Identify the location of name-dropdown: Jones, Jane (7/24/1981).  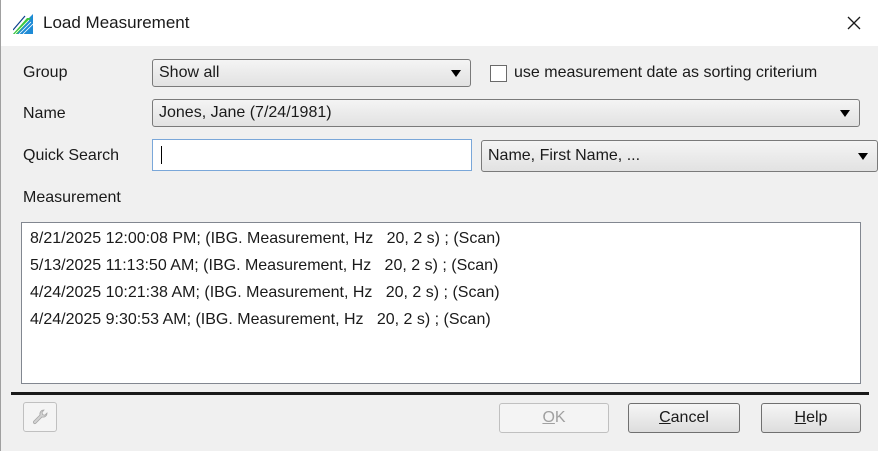
(506, 113).